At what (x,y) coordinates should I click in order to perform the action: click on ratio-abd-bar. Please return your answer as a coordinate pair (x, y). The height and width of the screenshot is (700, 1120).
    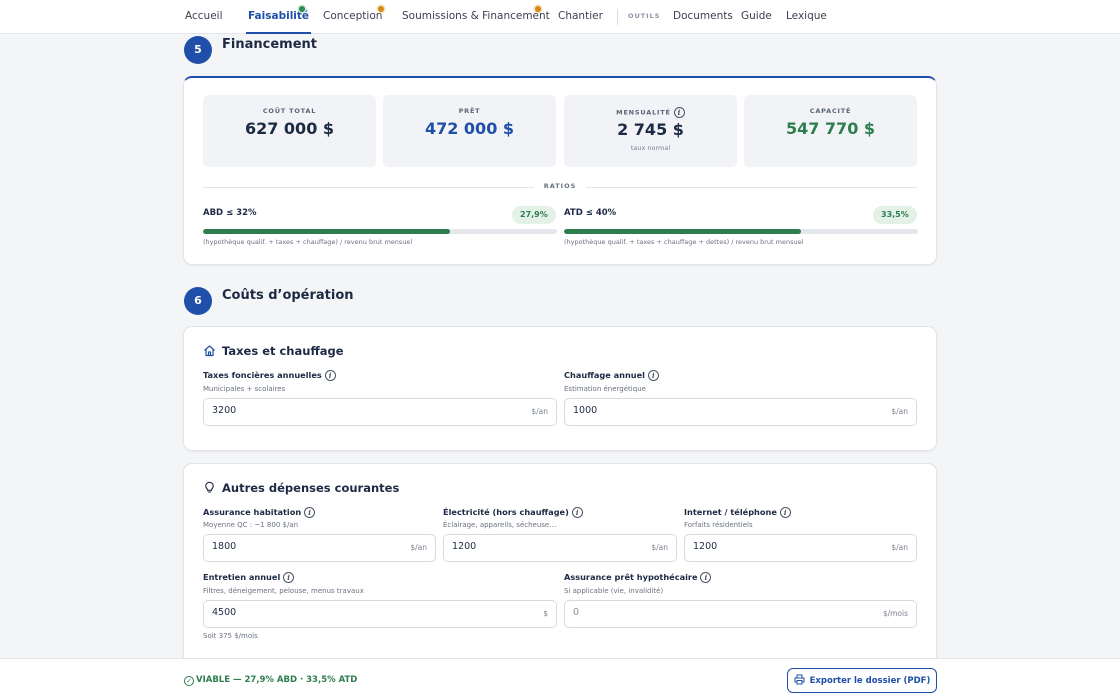
    Looking at the image, I should click on (380, 231).